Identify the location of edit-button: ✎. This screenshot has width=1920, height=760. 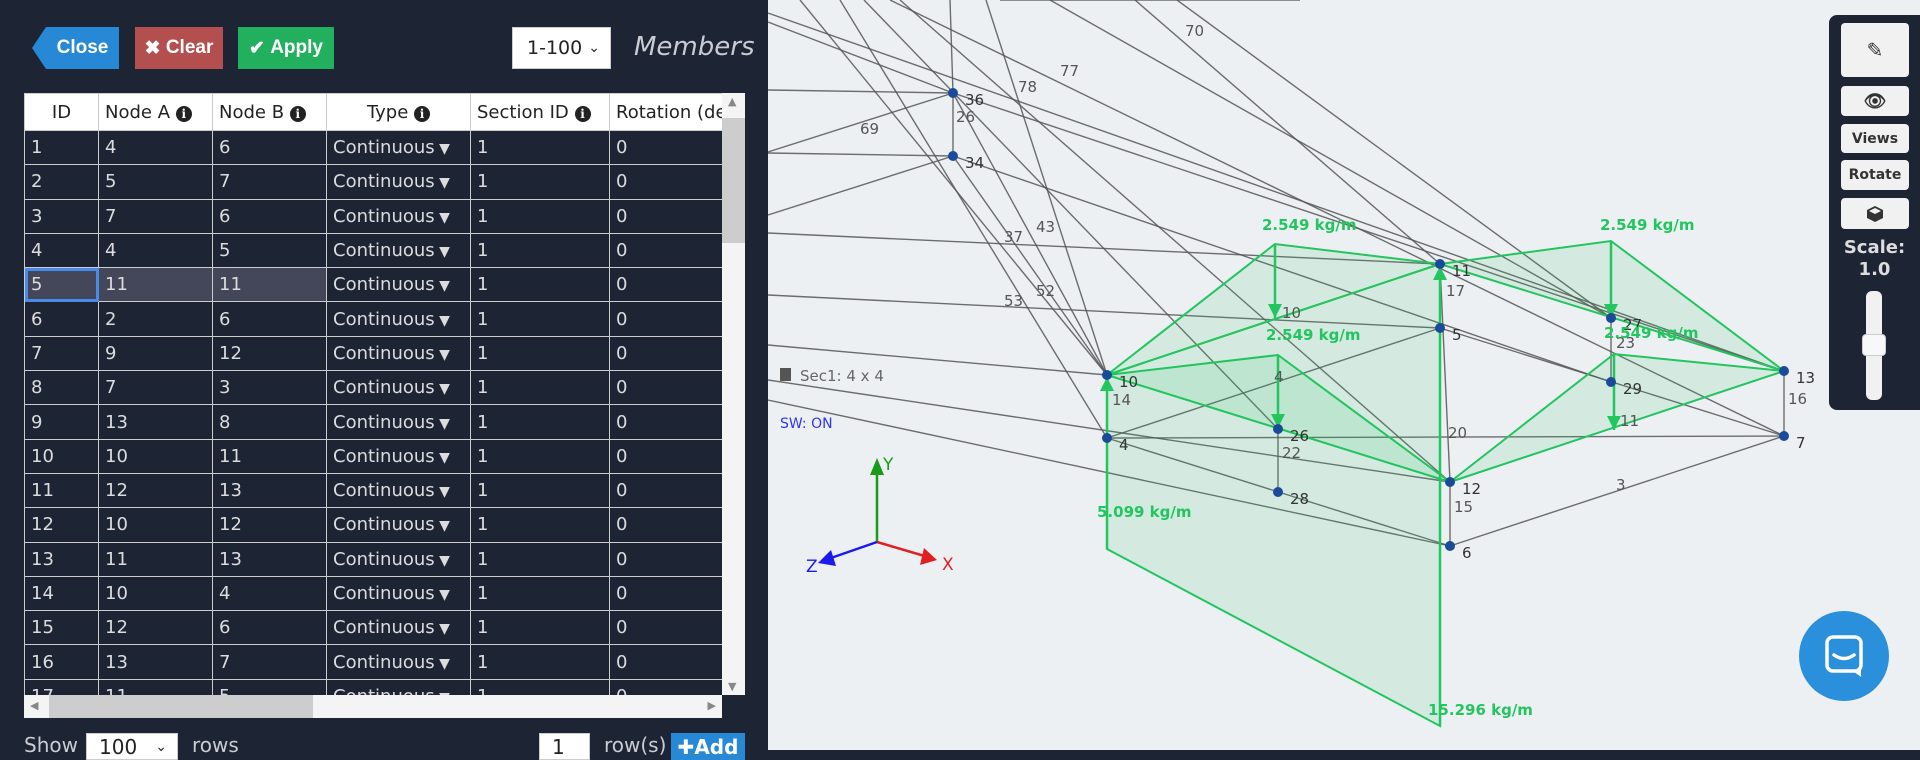
(1875, 50).